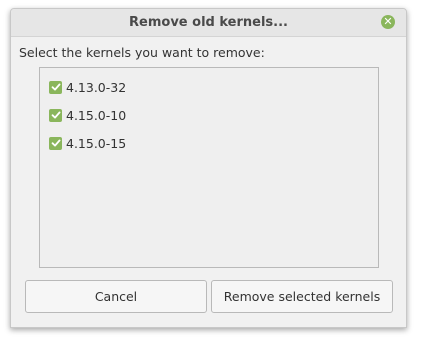 The height and width of the screenshot is (343, 422). What do you see at coordinates (142, 52) in the screenshot?
I see `instruction-label: Select the kernels you want to remove:` at bounding box center [142, 52].